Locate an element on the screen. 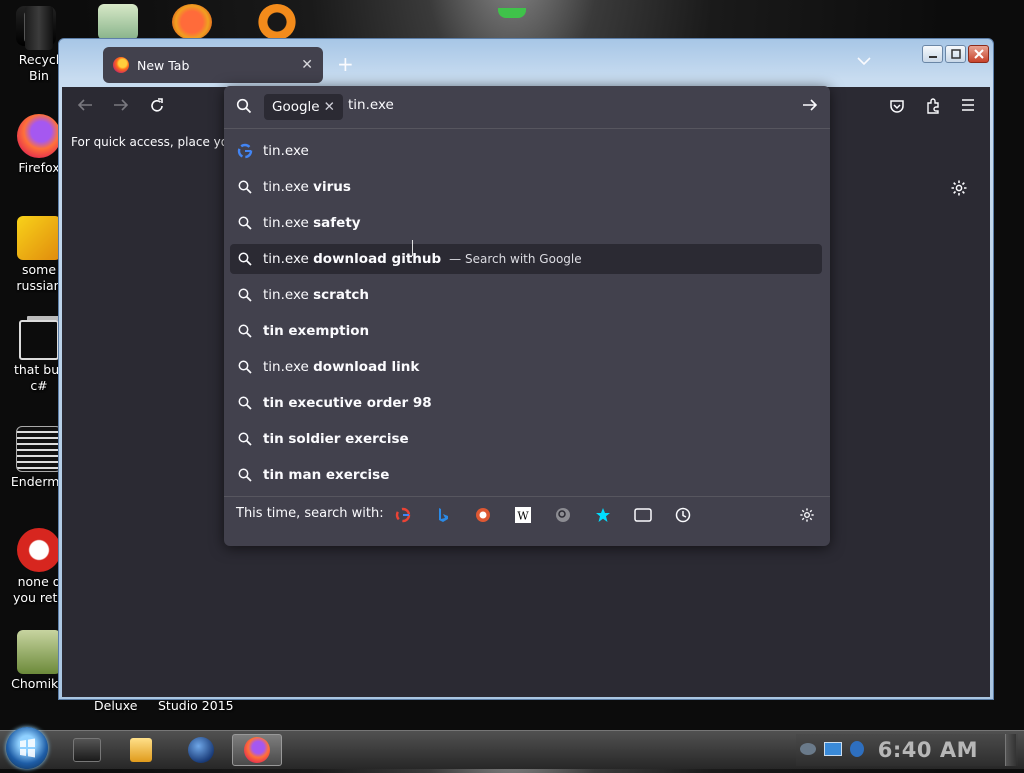  taskbar-media-player is located at coordinates (141, 750).